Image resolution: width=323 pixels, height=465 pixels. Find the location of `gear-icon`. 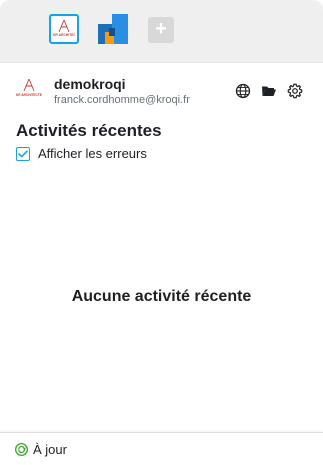

gear-icon is located at coordinates (295, 91).